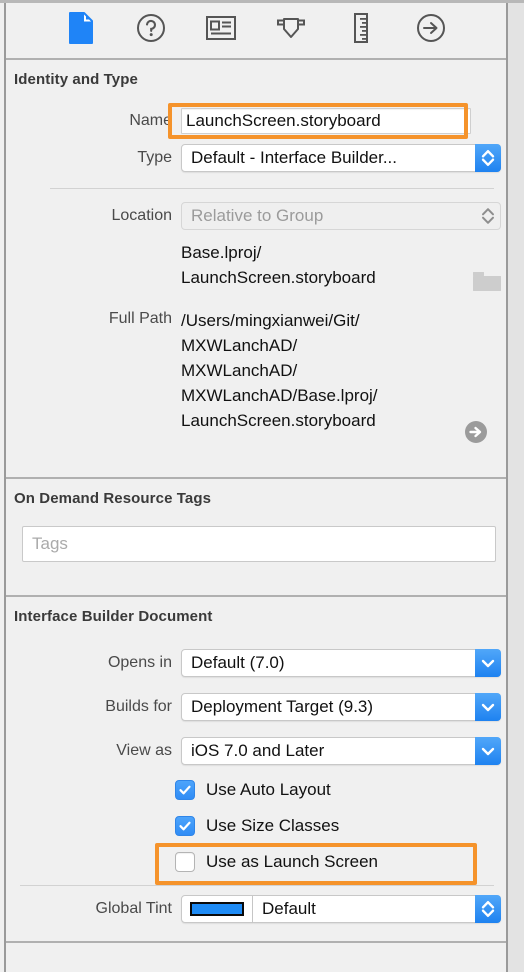 This screenshot has width=524, height=972. What do you see at coordinates (289, 908) in the screenshot?
I see `global-tint-popup-value: Default` at bounding box center [289, 908].